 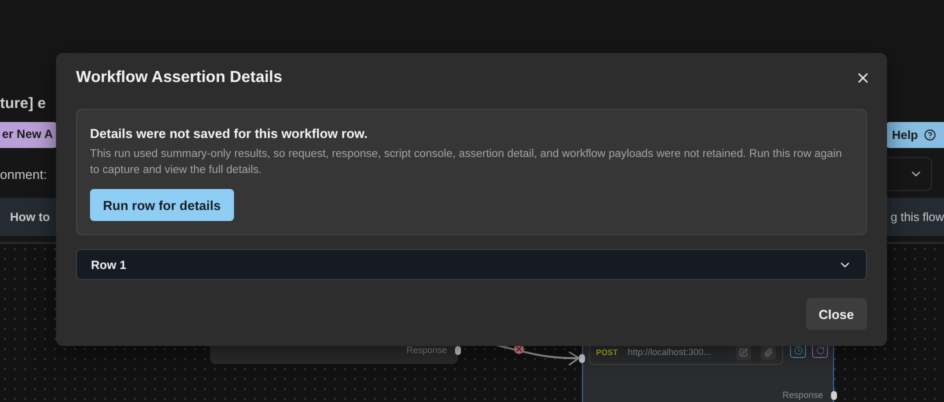 I want to click on method-label: POST, so click(x=607, y=352).